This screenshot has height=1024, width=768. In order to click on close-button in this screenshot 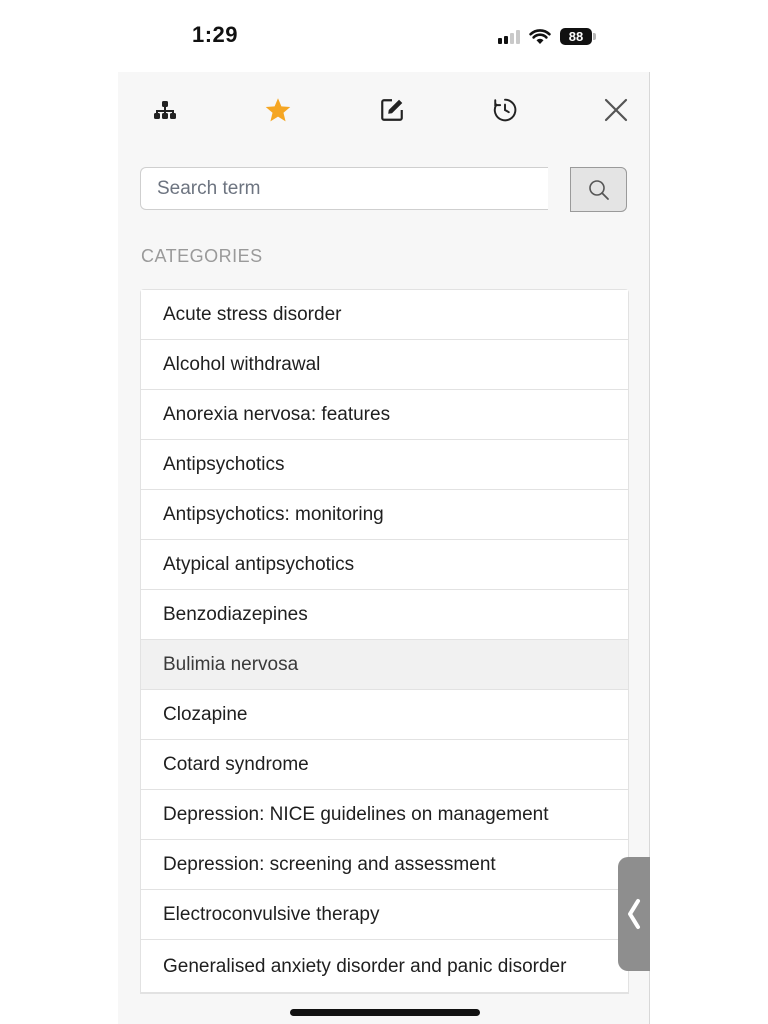, I will do `click(616, 110)`.